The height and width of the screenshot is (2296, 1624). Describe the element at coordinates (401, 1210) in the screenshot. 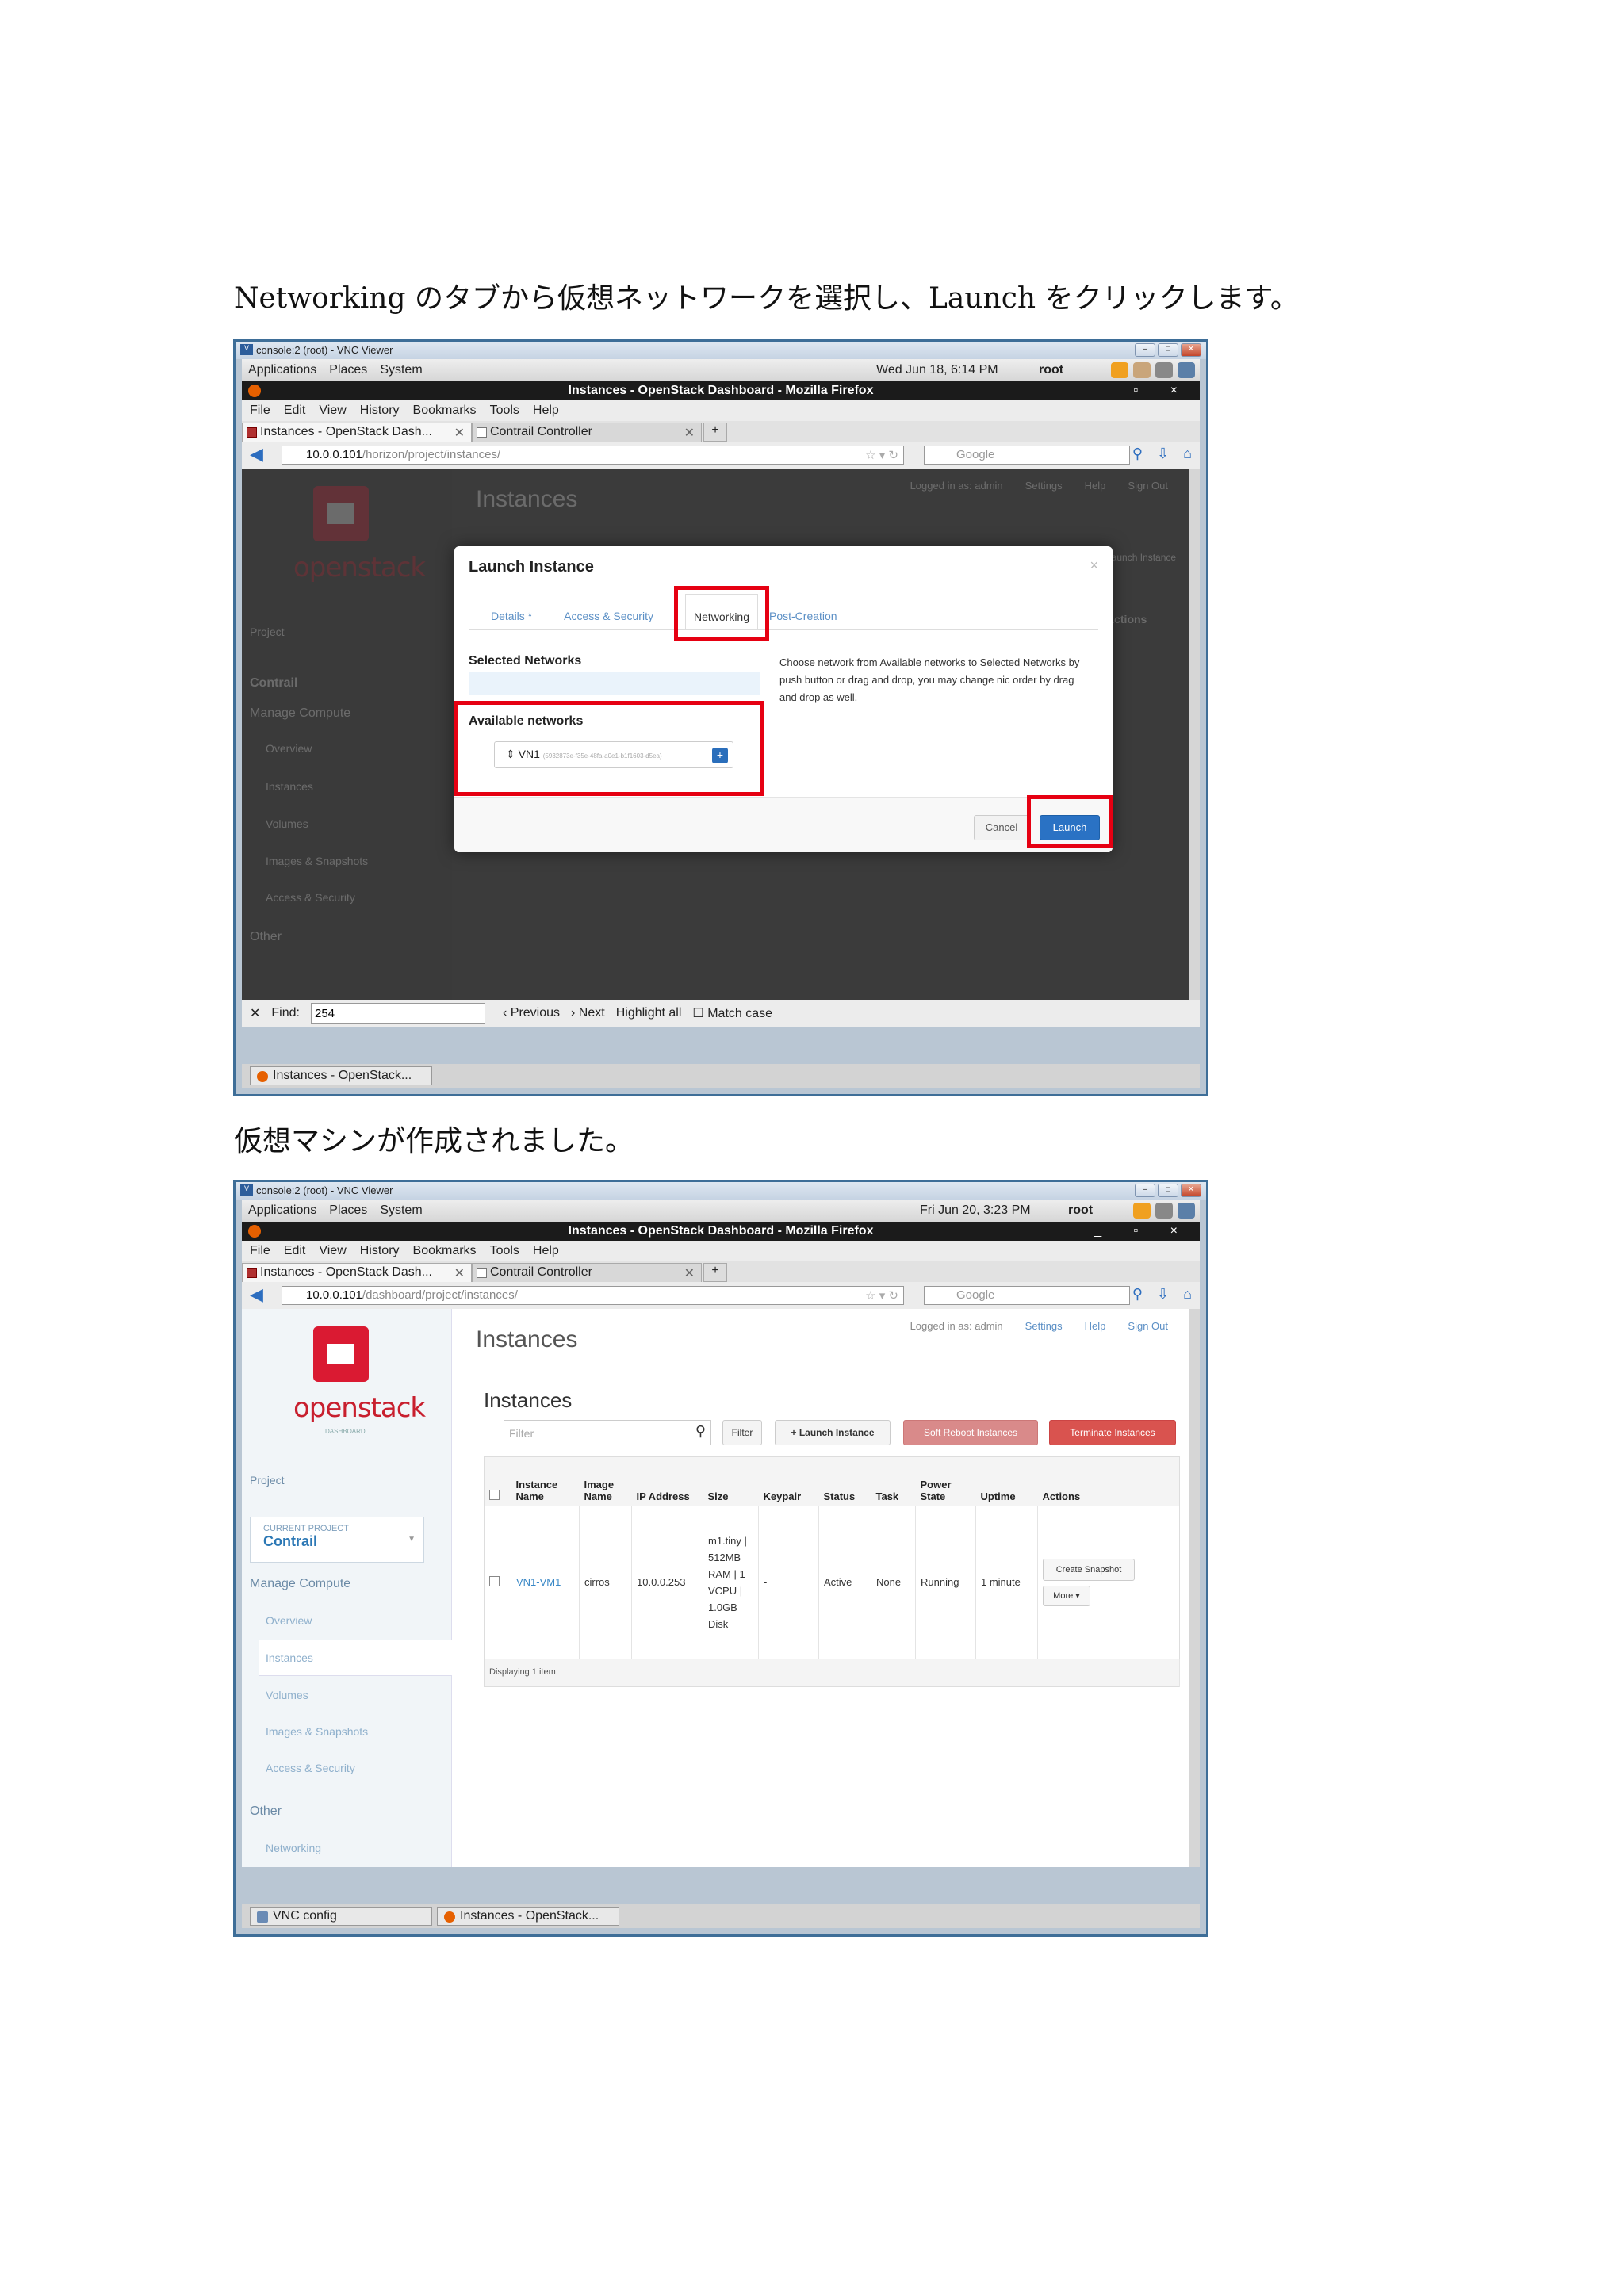

I see `menu-system: System` at that location.